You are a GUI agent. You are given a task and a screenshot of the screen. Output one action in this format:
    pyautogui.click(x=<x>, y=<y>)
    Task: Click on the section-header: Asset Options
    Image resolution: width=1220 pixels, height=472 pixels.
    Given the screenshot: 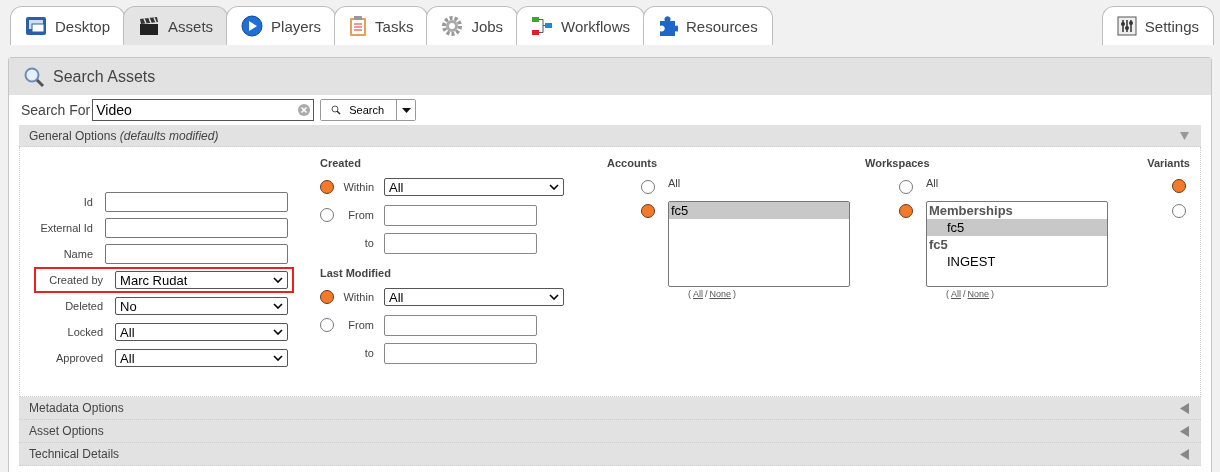 What is the action you would take?
    pyautogui.click(x=610, y=431)
    